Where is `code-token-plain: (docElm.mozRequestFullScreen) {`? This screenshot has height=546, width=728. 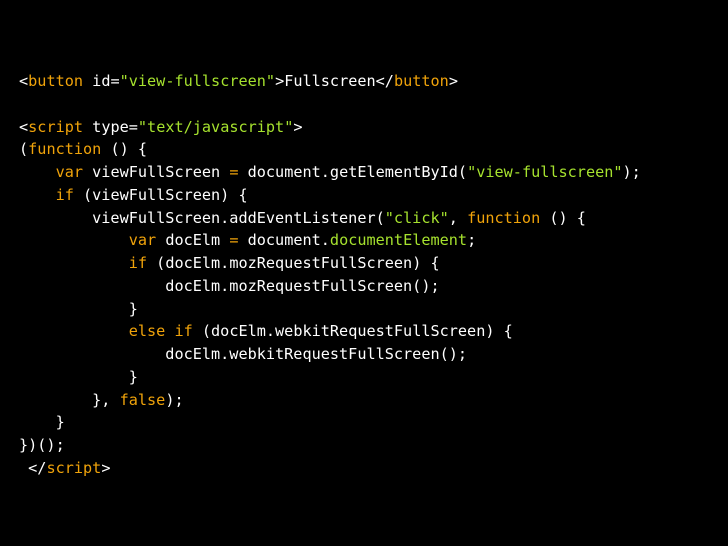
code-token-plain: (docElm.mozRequestFullScreen) { is located at coordinates (293, 263).